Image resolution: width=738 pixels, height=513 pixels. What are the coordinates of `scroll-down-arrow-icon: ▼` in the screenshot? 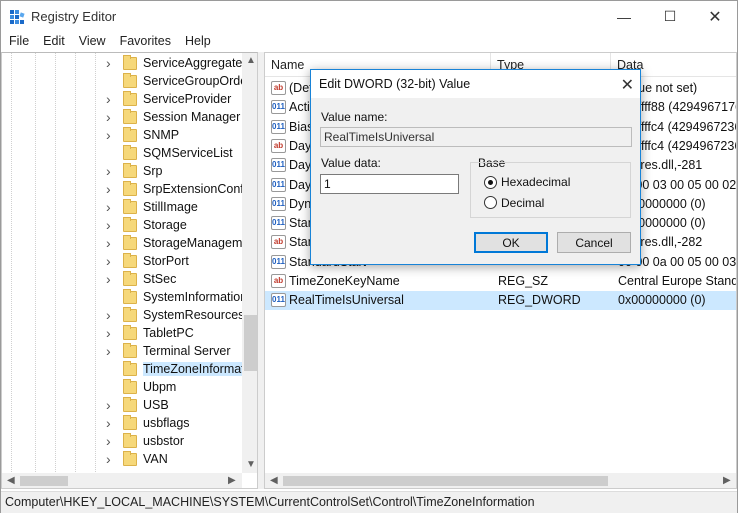 It's located at (251, 464).